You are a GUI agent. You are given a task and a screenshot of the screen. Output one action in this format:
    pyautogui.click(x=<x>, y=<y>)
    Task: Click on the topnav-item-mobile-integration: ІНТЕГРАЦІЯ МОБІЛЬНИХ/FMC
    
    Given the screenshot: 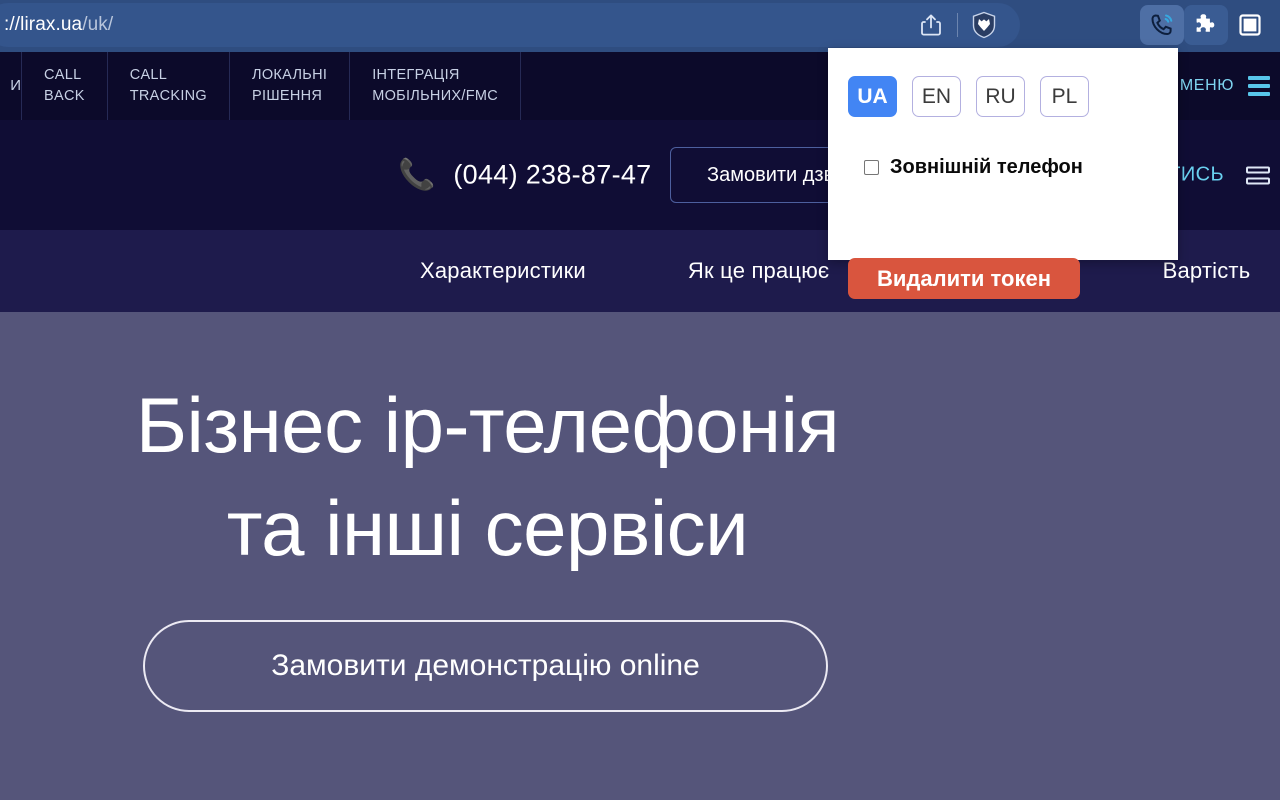 What is the action you would take?
    pyautogui.click(x=436, y=86)
    